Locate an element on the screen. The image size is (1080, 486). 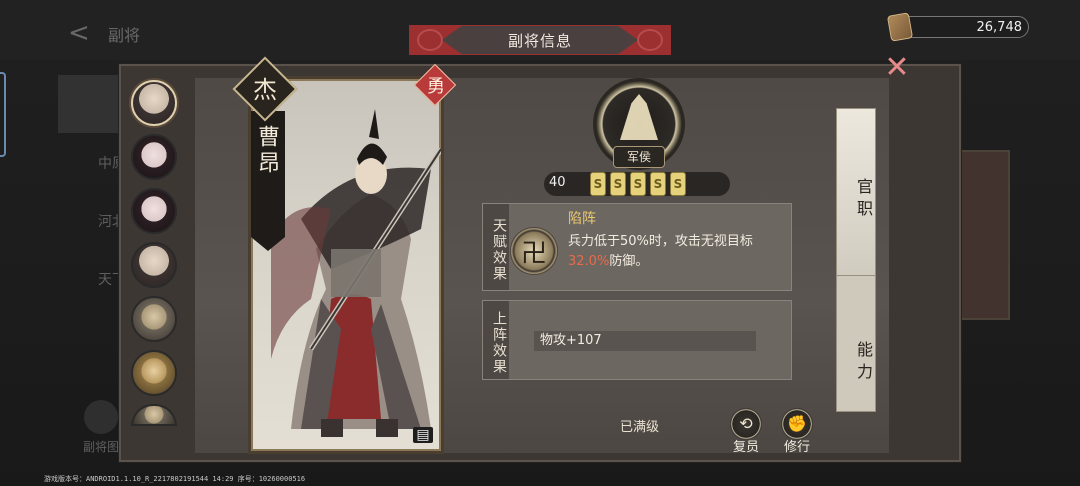
general-card: 曹昂 ▤ is located at coordinates (346, 265).